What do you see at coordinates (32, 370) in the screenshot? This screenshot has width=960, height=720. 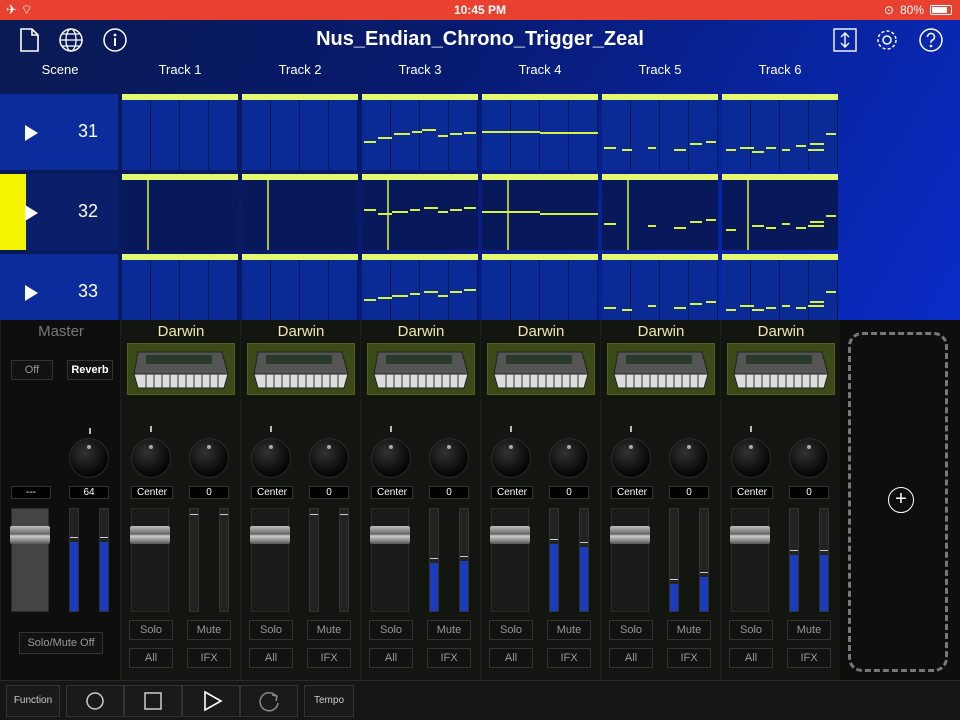 I see `master-off-button: Off` at bounding box center [32, 370].